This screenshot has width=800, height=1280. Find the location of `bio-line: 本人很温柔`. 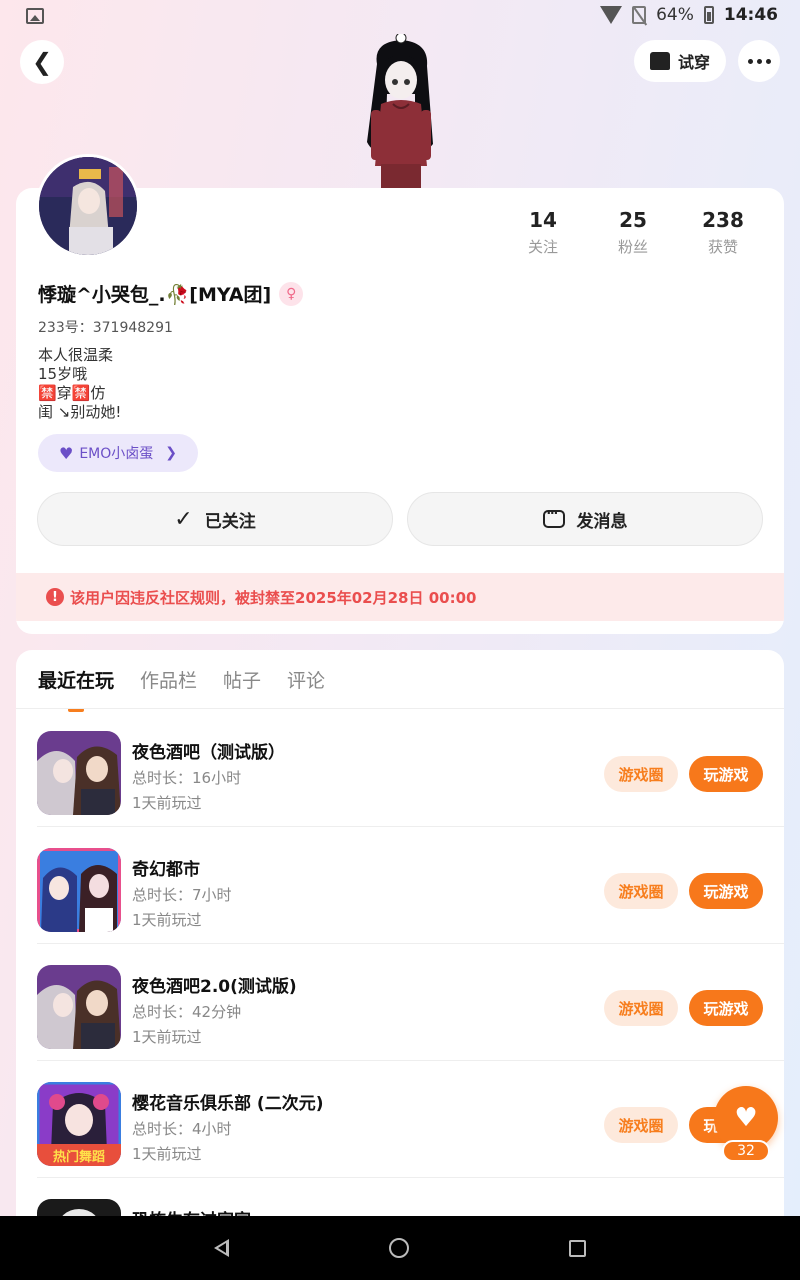

bio-line: 本人很温柔 is located at coordinates (76, 355).